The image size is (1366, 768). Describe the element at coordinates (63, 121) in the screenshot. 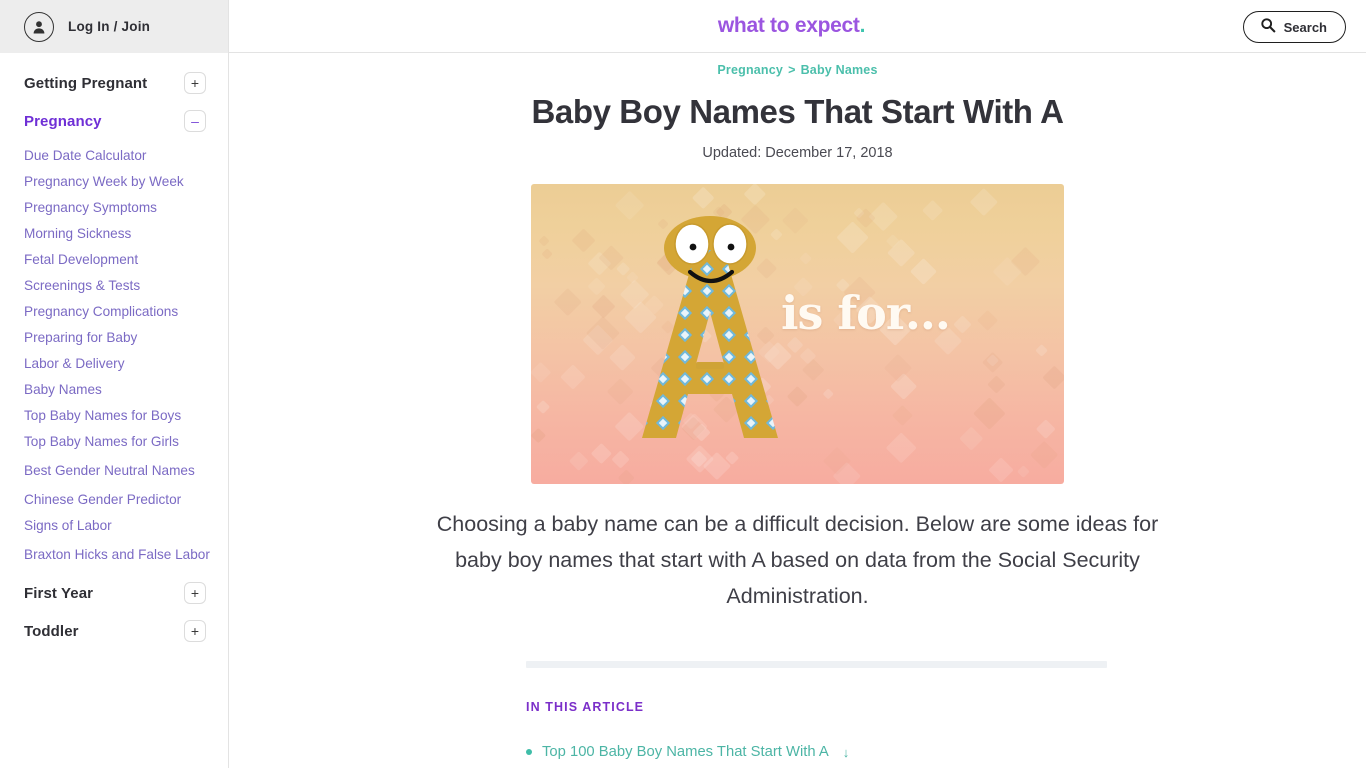

I see `sidebar-section-label: Pregnancy` at that location.